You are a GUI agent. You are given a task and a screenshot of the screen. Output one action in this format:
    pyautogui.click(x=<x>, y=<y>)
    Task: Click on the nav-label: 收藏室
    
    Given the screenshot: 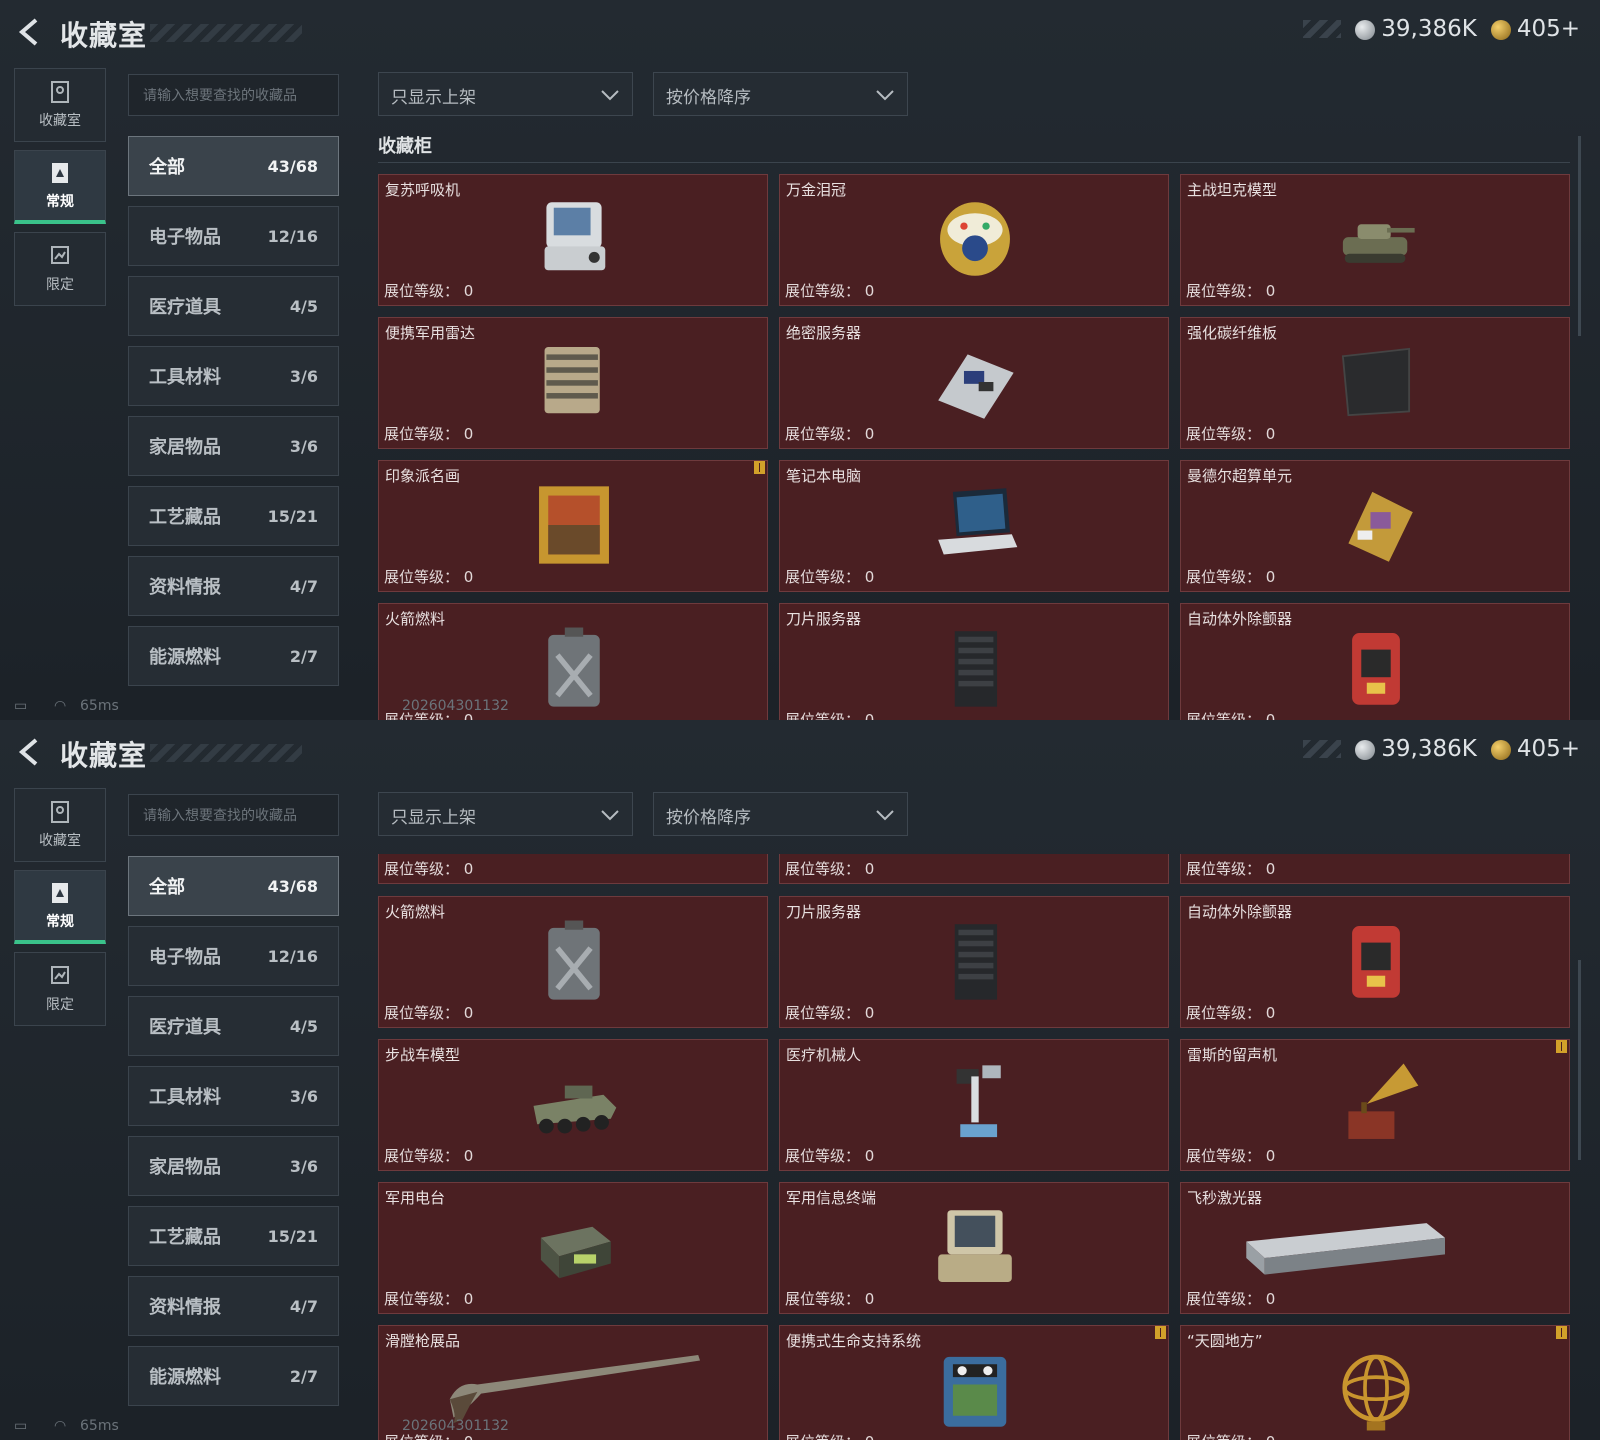 What is the action you would take?
    pyautogui.click(x=60, y=121)
    